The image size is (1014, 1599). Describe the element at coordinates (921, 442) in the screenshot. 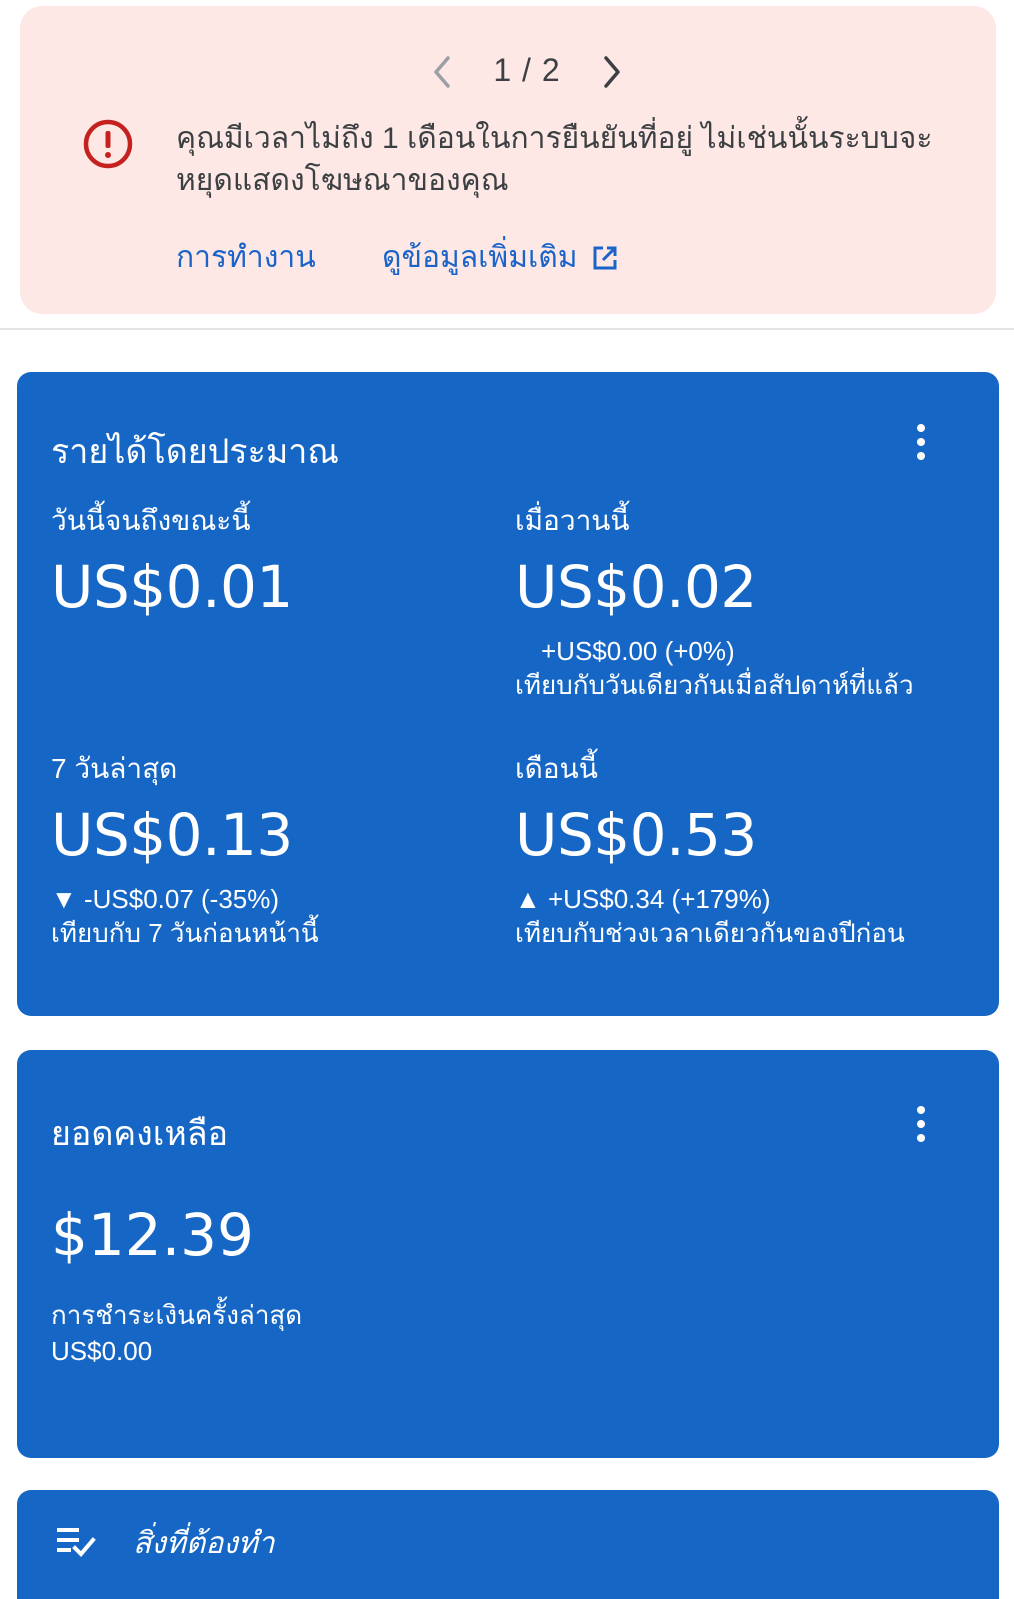

I see `earnings-more-menu-icon` at that location.